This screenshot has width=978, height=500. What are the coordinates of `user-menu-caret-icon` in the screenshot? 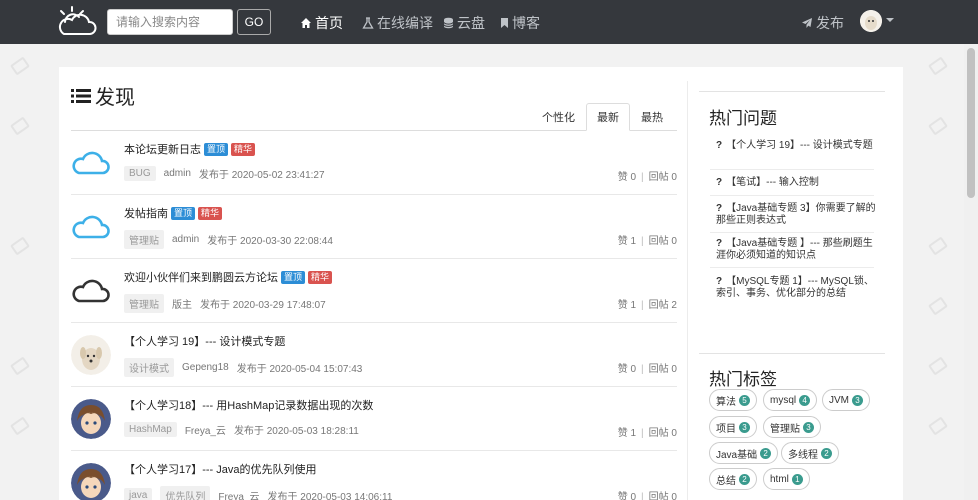 It's located at (890, 20).